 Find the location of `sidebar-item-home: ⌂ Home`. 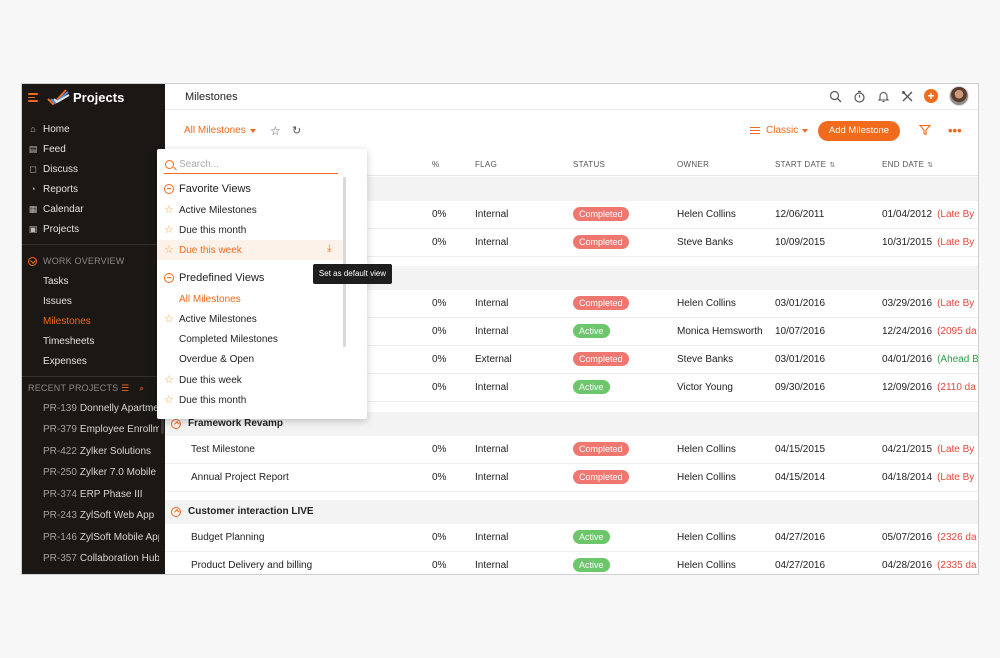

sidebar-item-home: ⌂ Home is located at coordinates (48, 129).